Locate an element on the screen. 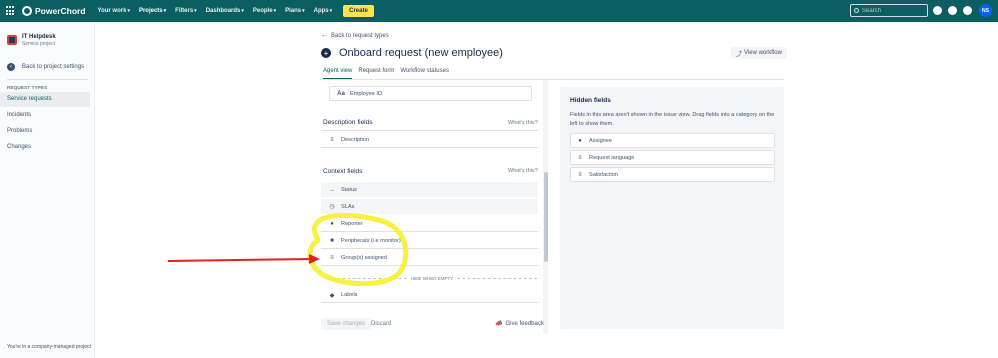  scrollbar-thumb is located at coordinates (546, 217).